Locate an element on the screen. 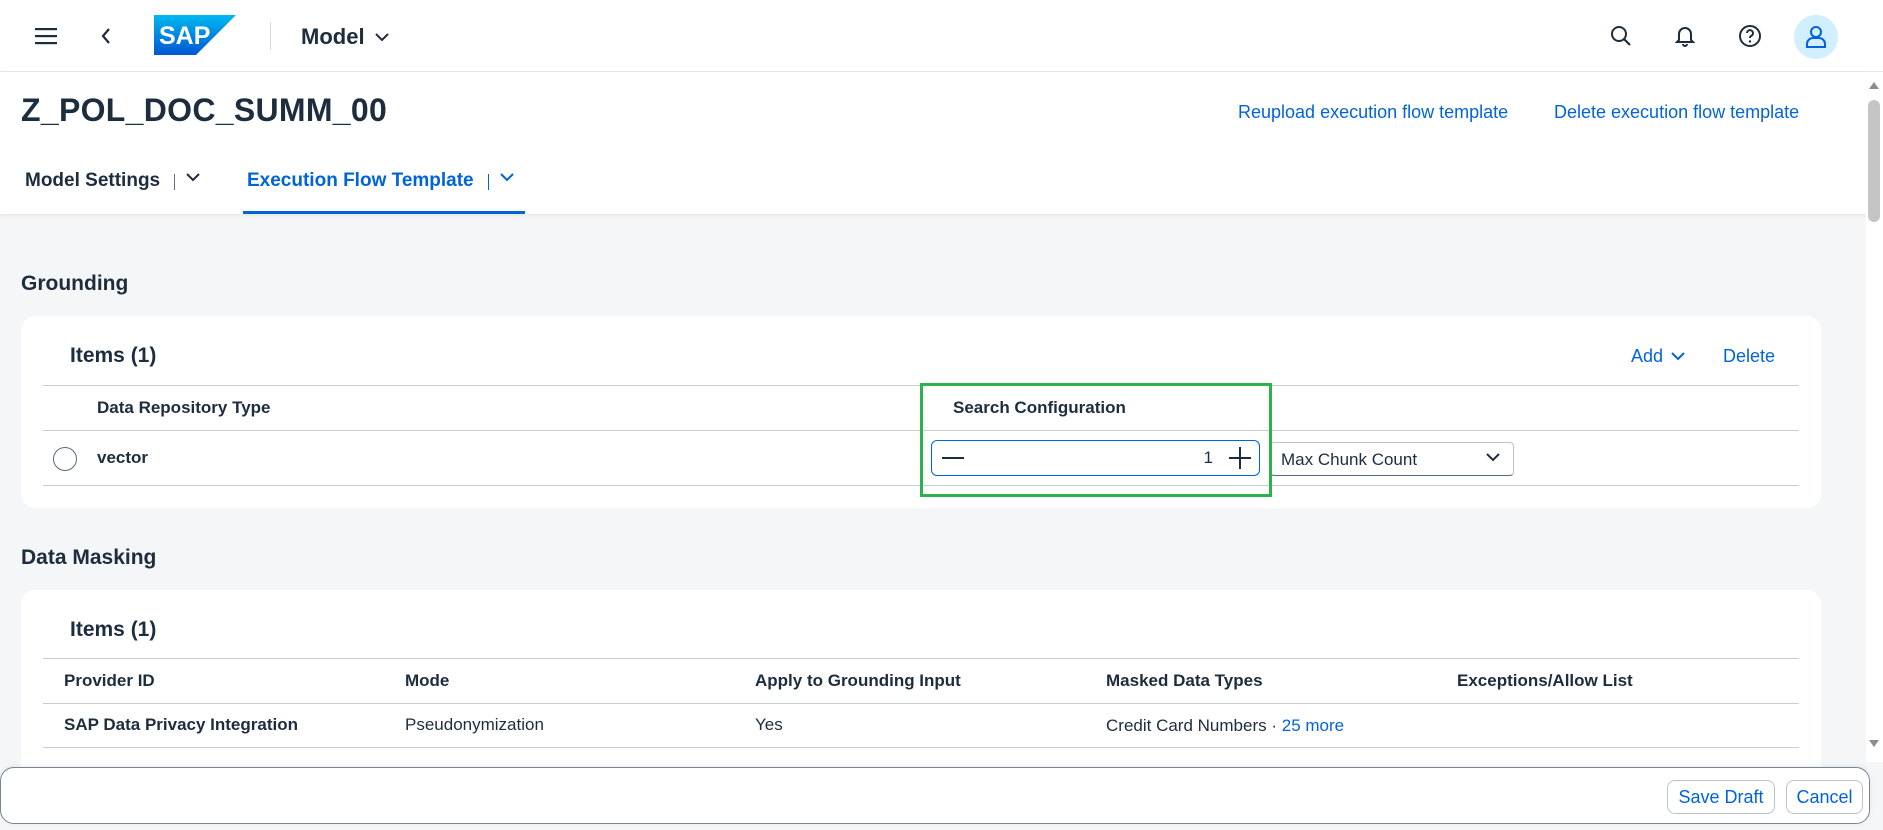  back-icon is located at coordinates (106, 36).